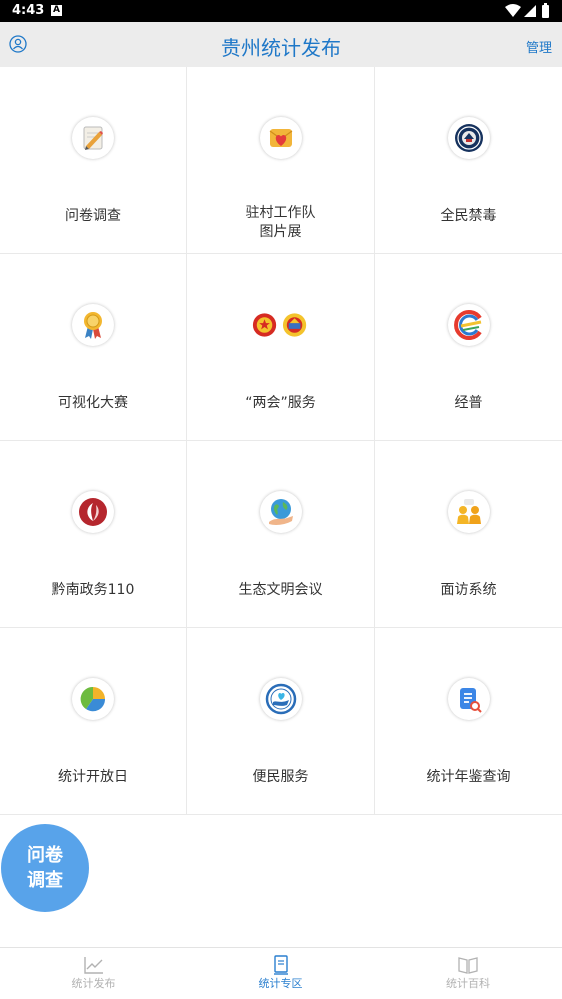  What do you see at coordinates (468, 699) in the screenshot?
I see `document-search-icon` at bounding box center [468, 699].